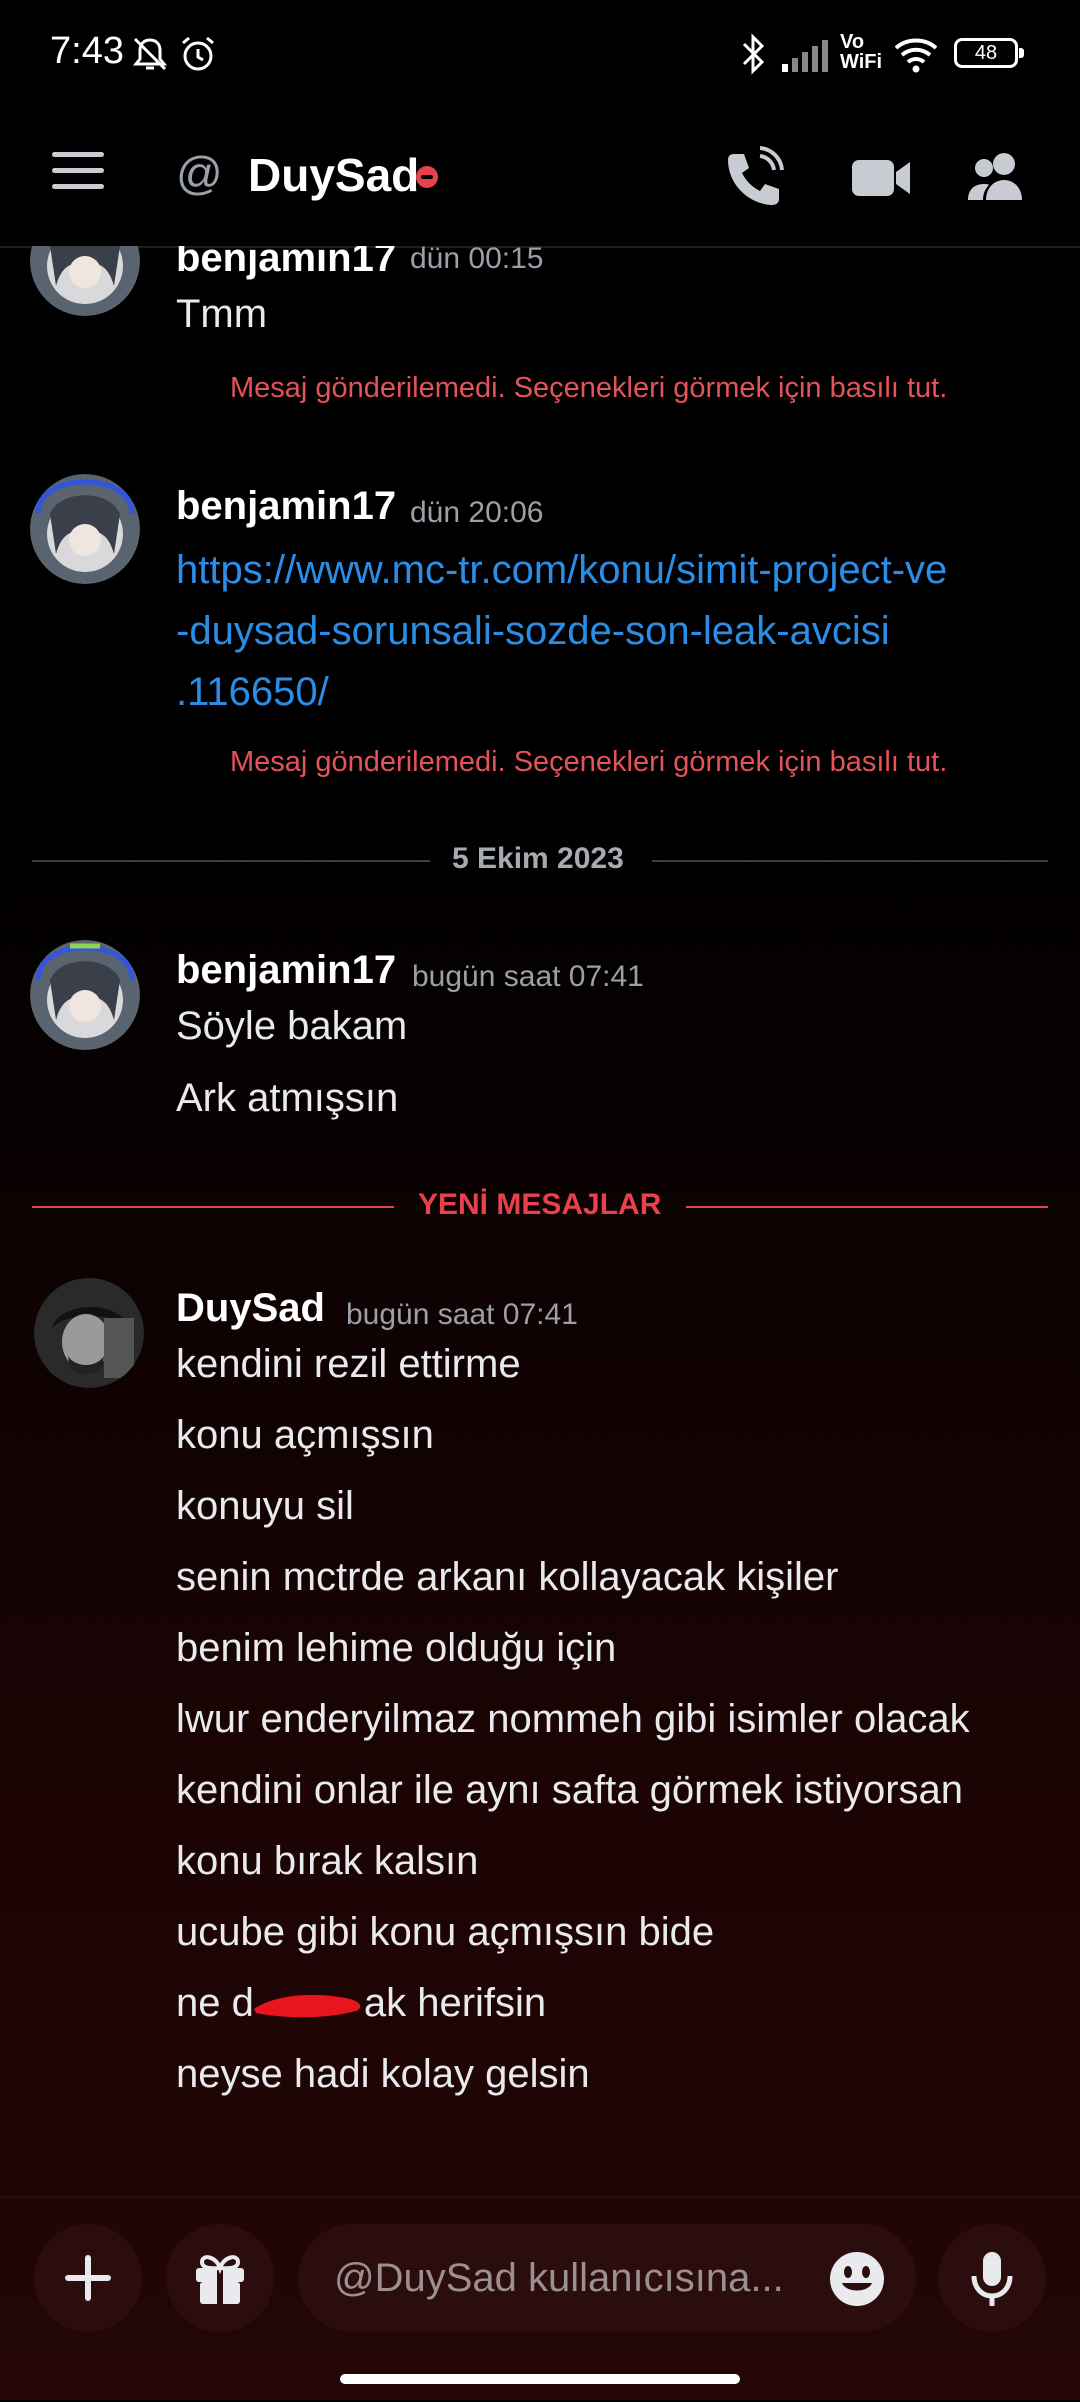  I want to click on message-text: Ark atmışsın, so click(287, 1098).